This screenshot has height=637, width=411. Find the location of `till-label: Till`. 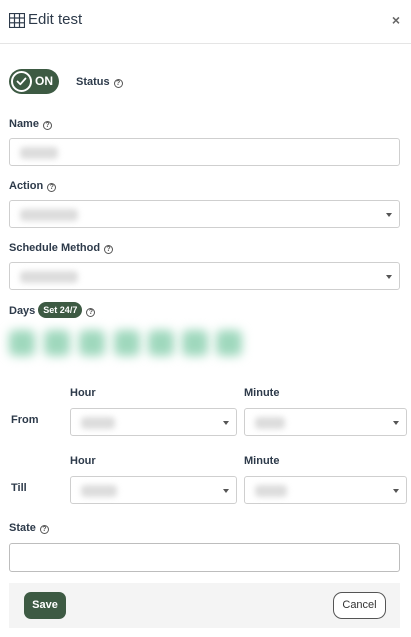

till-label: Till is located at coordinates (19, 488).